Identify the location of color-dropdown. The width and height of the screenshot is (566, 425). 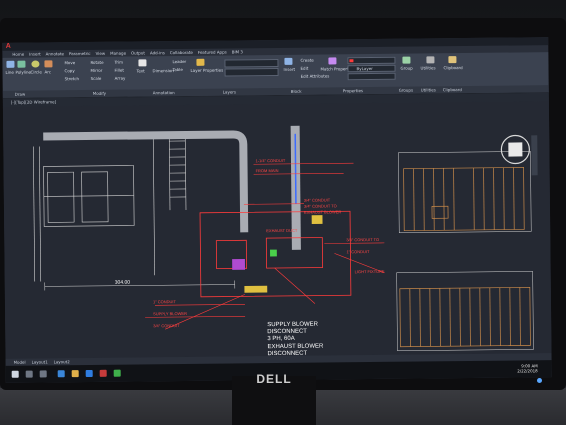
(371, 60).